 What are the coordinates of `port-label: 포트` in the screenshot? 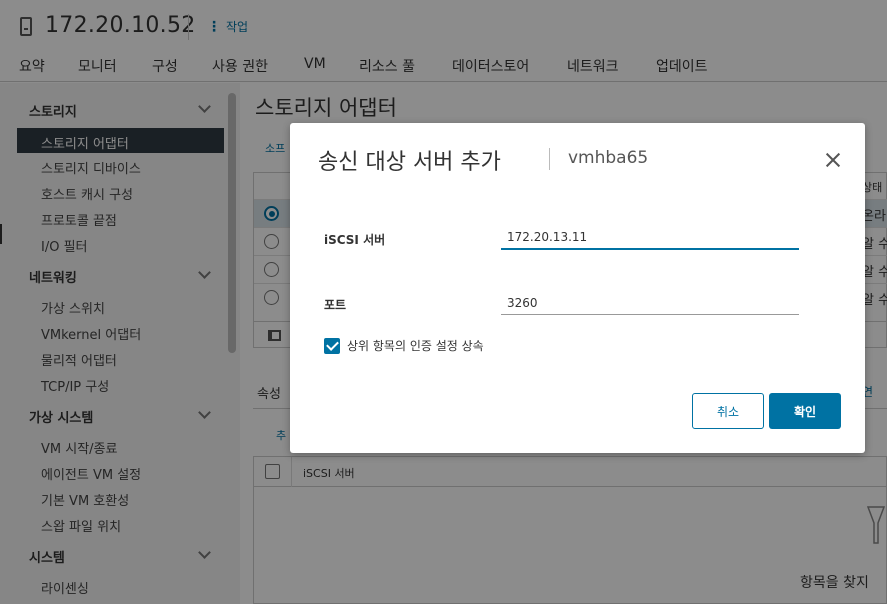 It's located at (335, 305).